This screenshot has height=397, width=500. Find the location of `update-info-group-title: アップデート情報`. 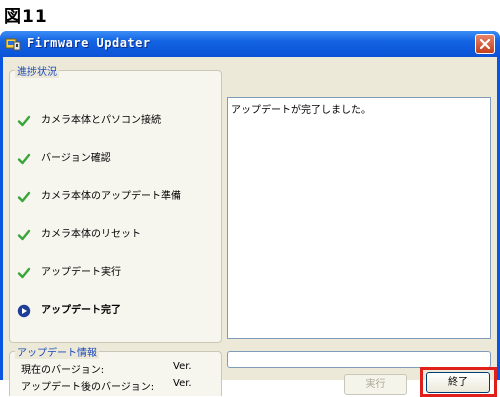

update-info-group-title: アップデート情報 is located at coordinates (57, 351).